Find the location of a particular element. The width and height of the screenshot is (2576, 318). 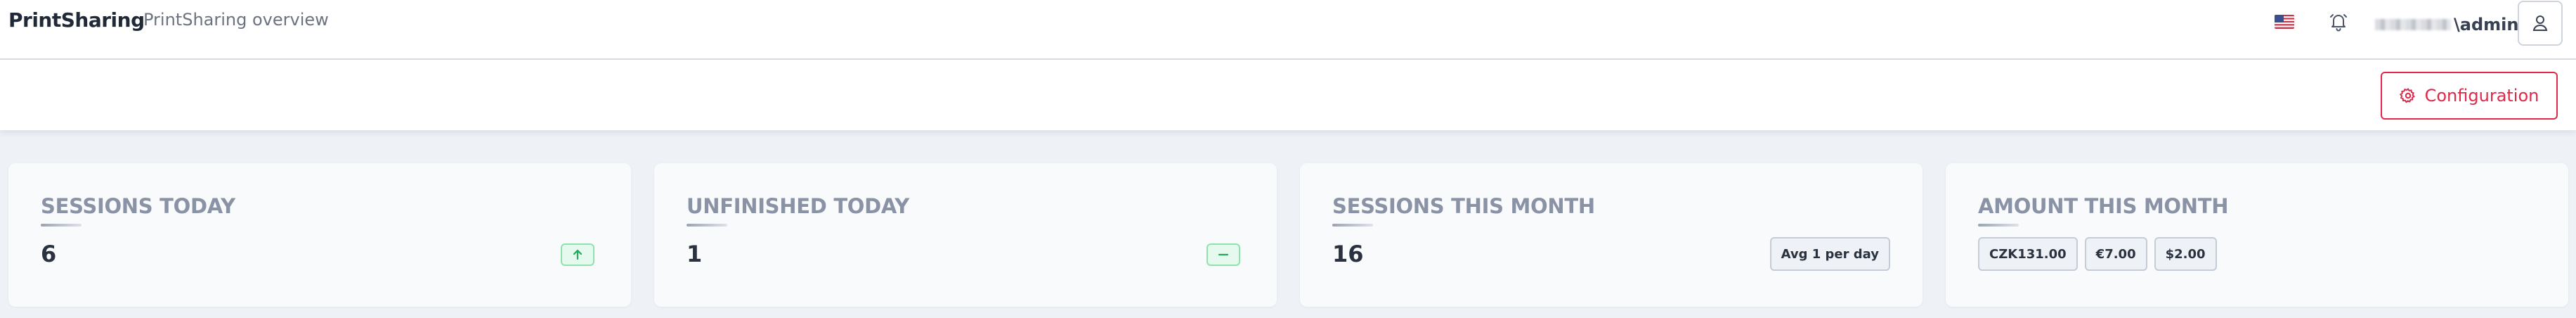

amount-badge-usd: $2.00 is located at coordinates (2185, 254).